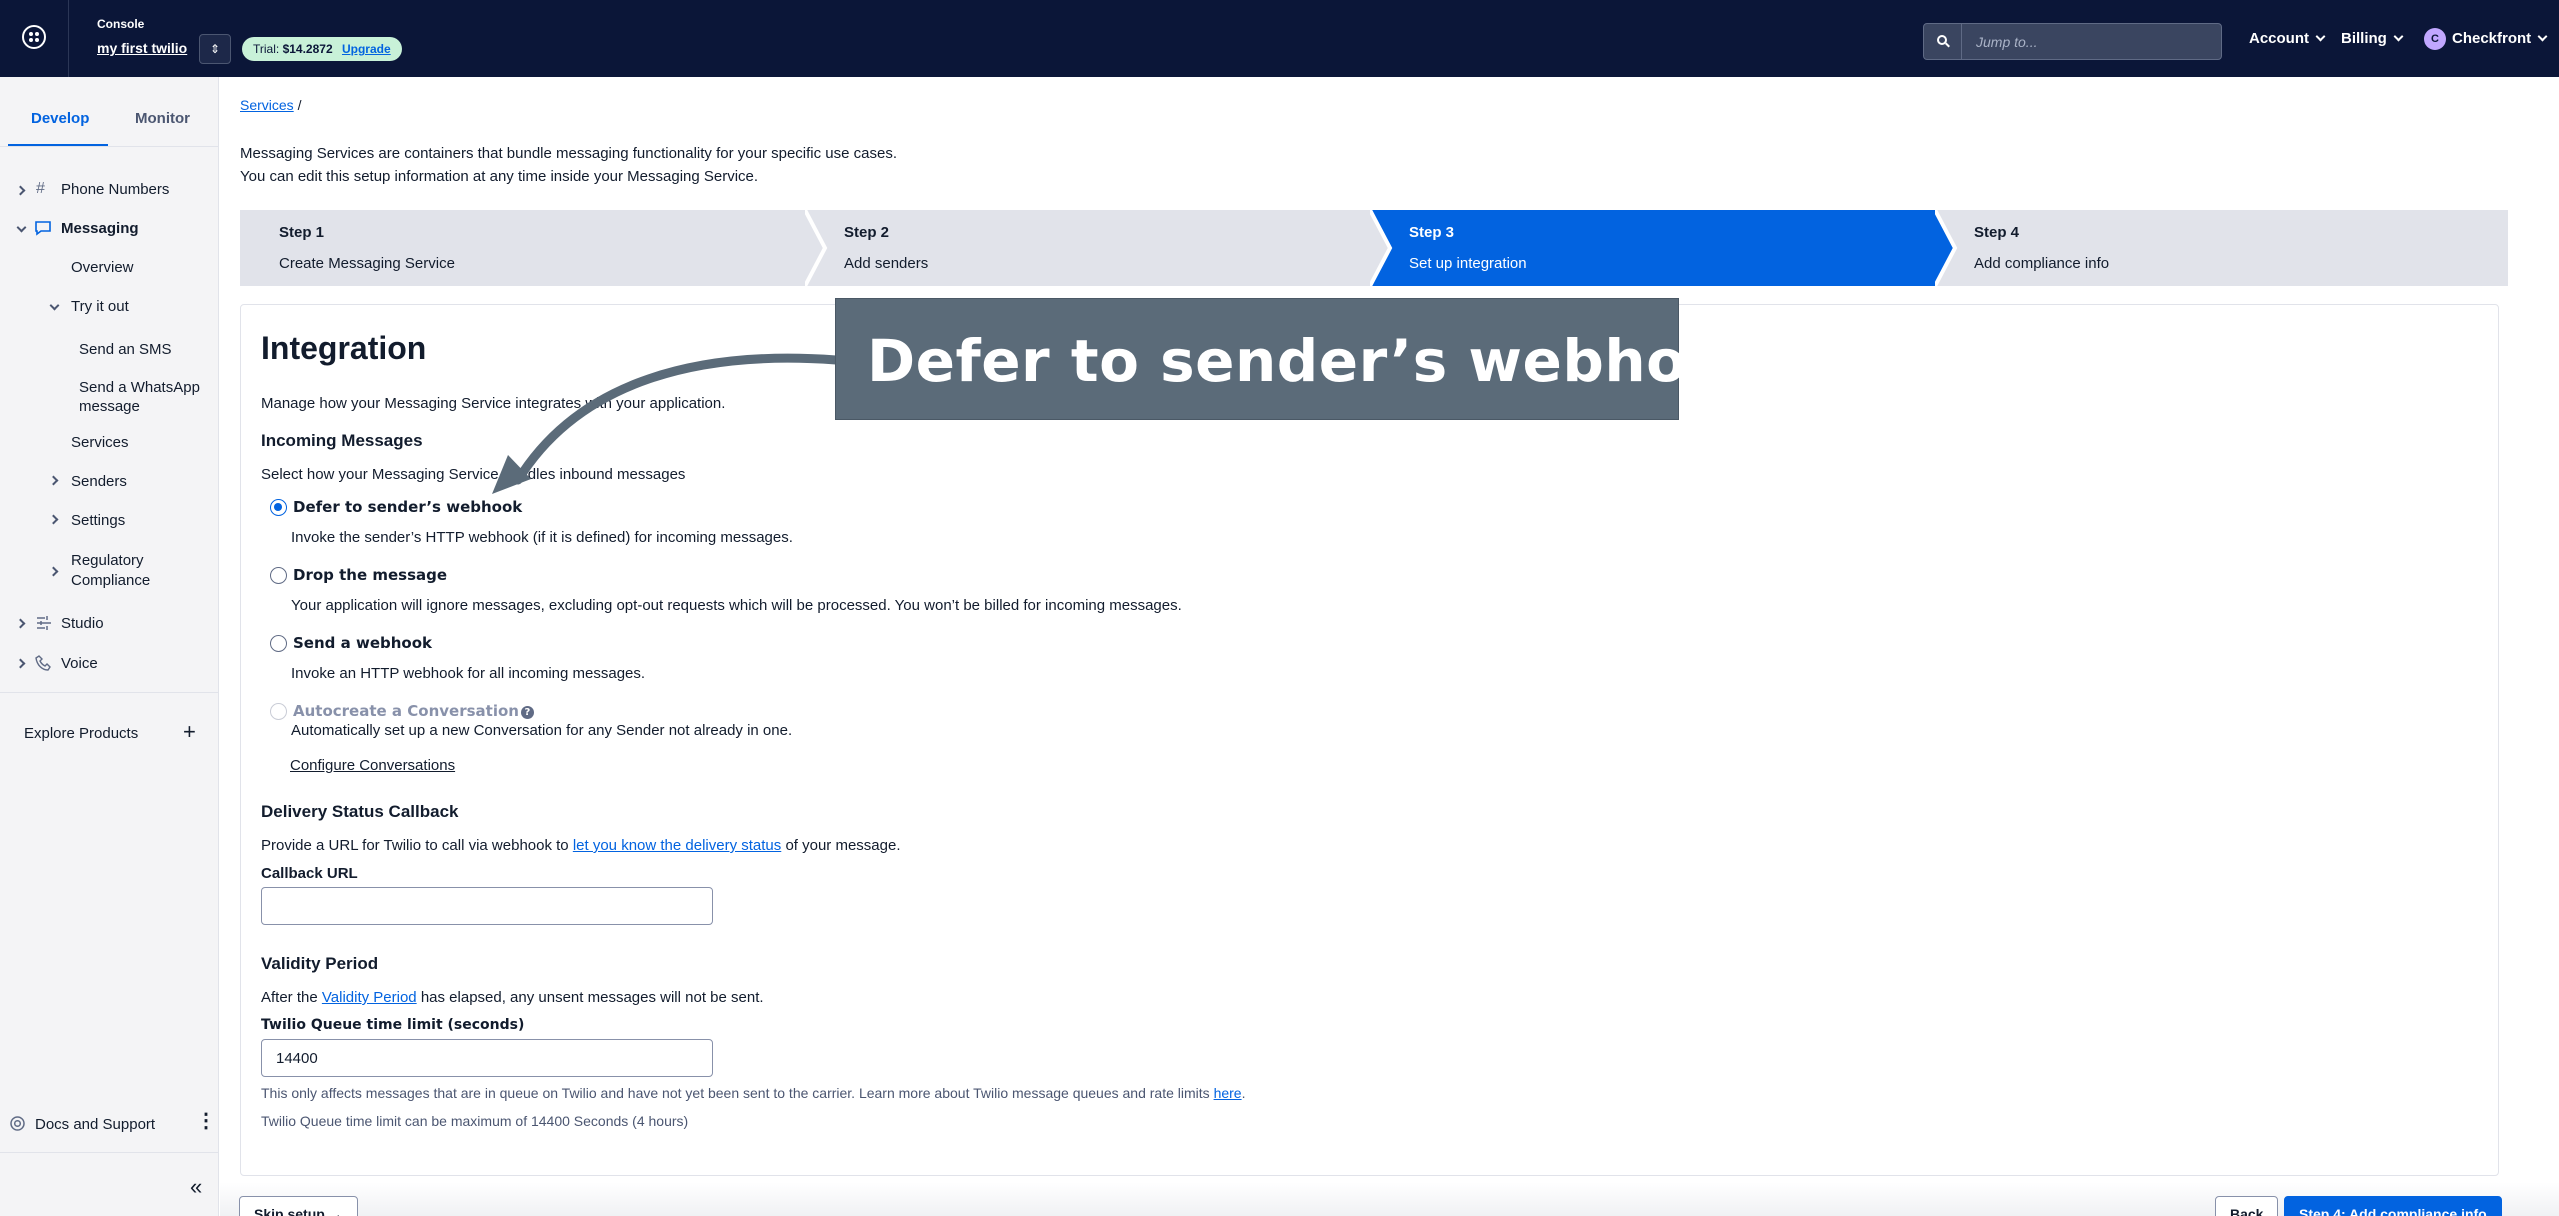 This screenshot has width=2559, height=1216. What do you see at coordinates (125, 349) in the screenshot?
I see `sidebar-item-send-sms: Send an SMS` at bounding box center [125, 349].